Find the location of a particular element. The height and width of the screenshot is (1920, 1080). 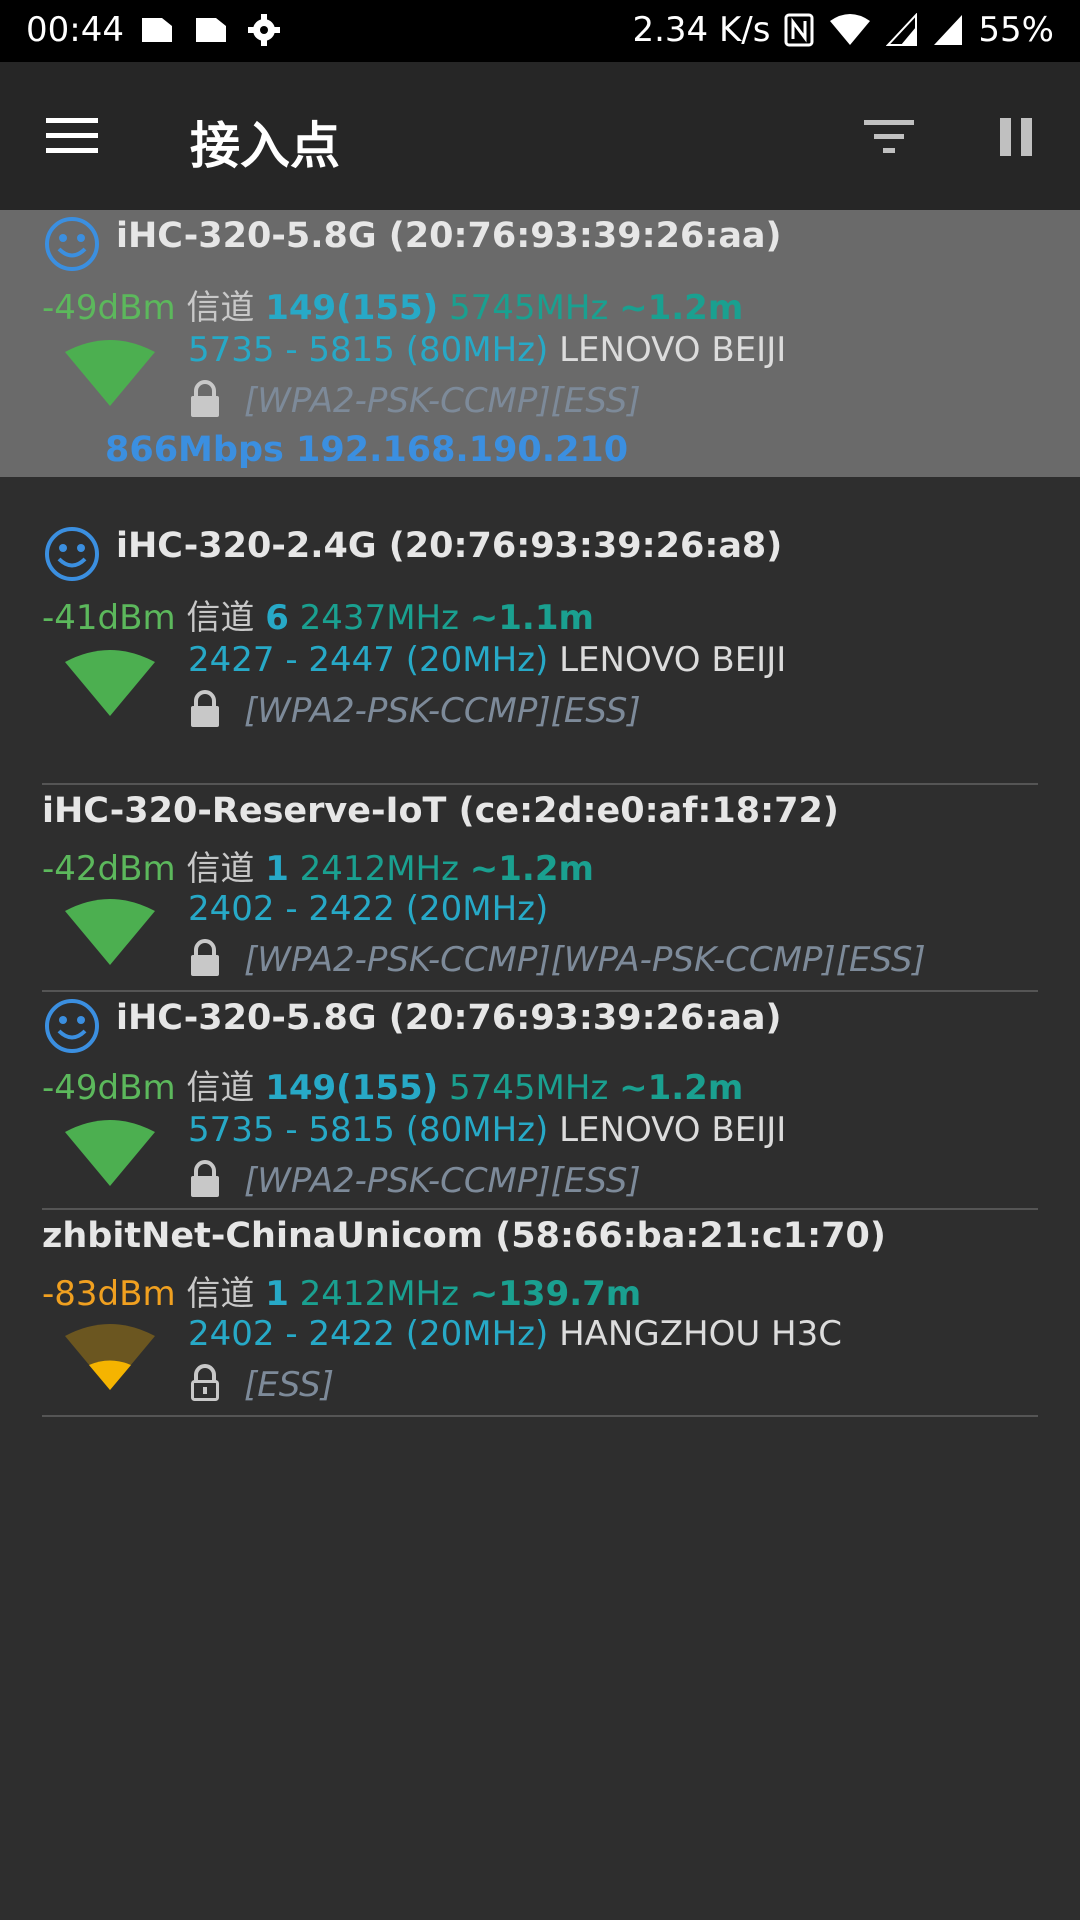

menu-icon is located at coordinates (72, 136).